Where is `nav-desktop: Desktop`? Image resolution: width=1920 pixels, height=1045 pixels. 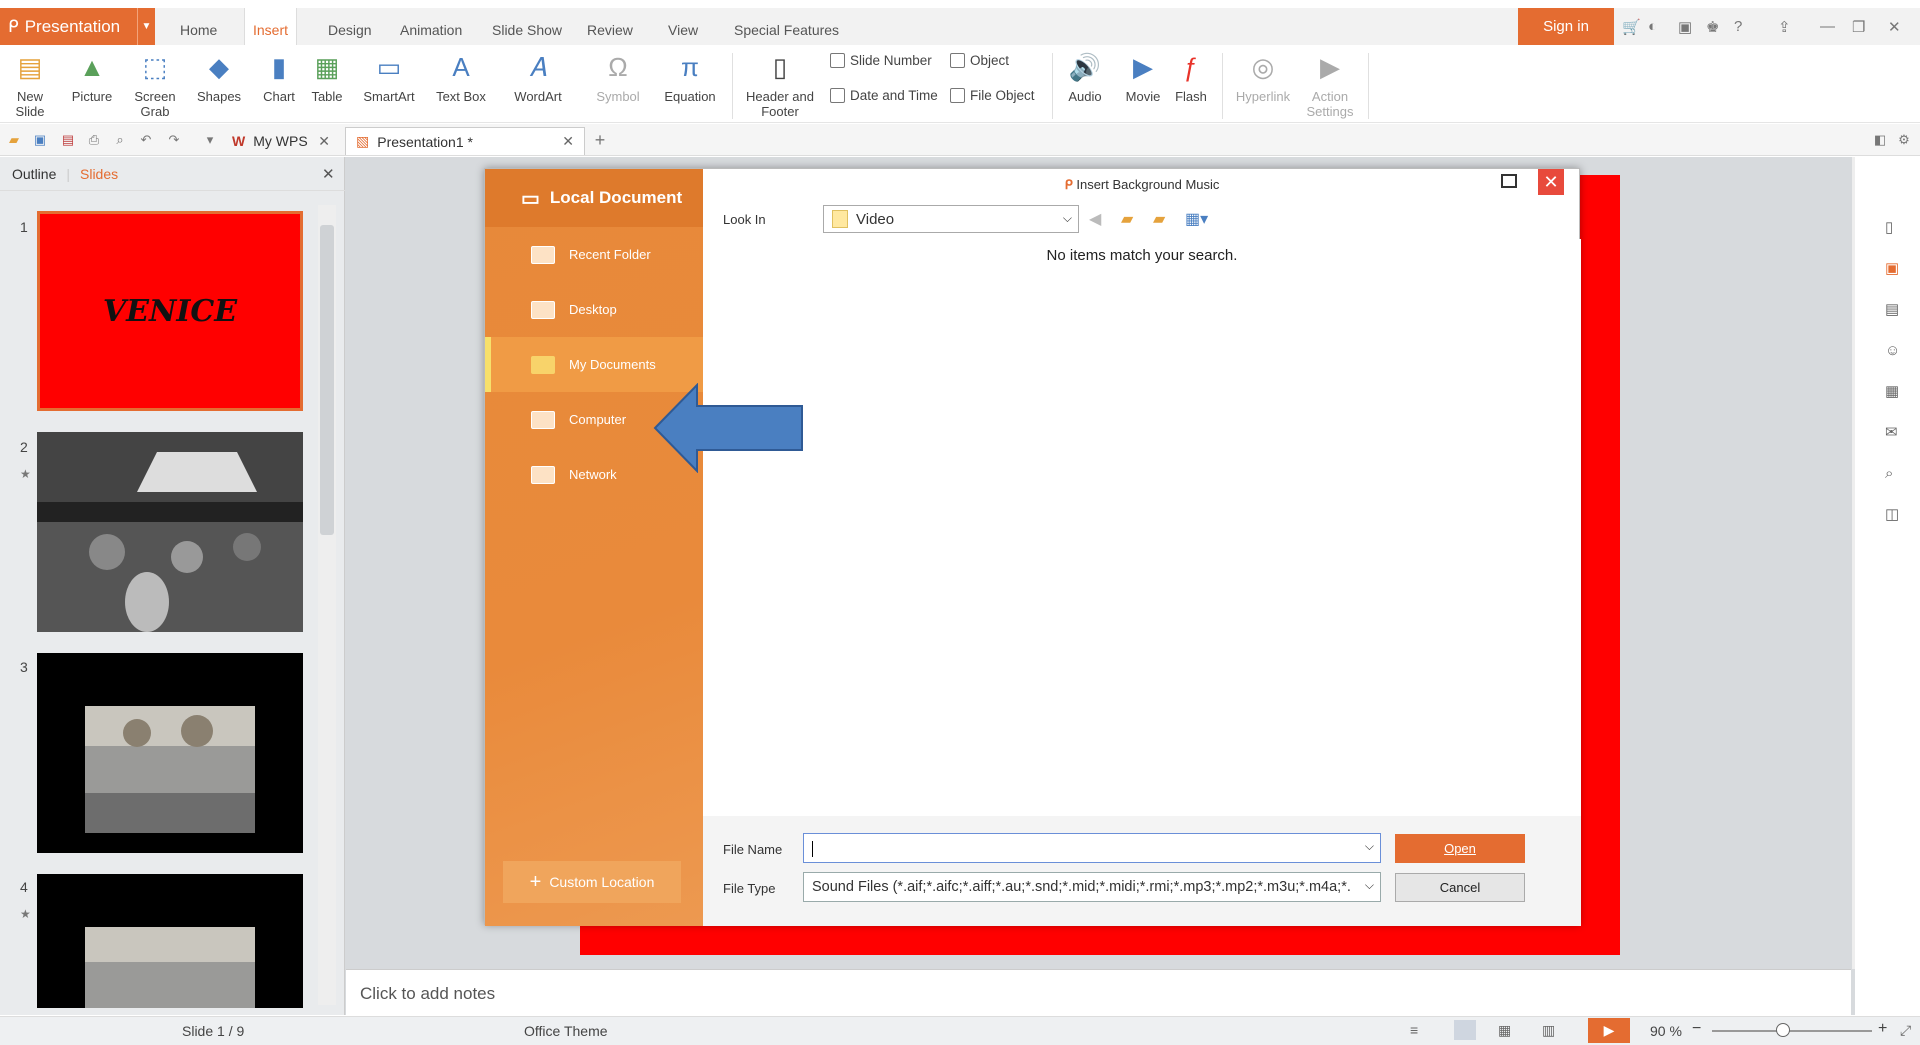 nav-desktop: Desktop is located at coordinates (594, 309).